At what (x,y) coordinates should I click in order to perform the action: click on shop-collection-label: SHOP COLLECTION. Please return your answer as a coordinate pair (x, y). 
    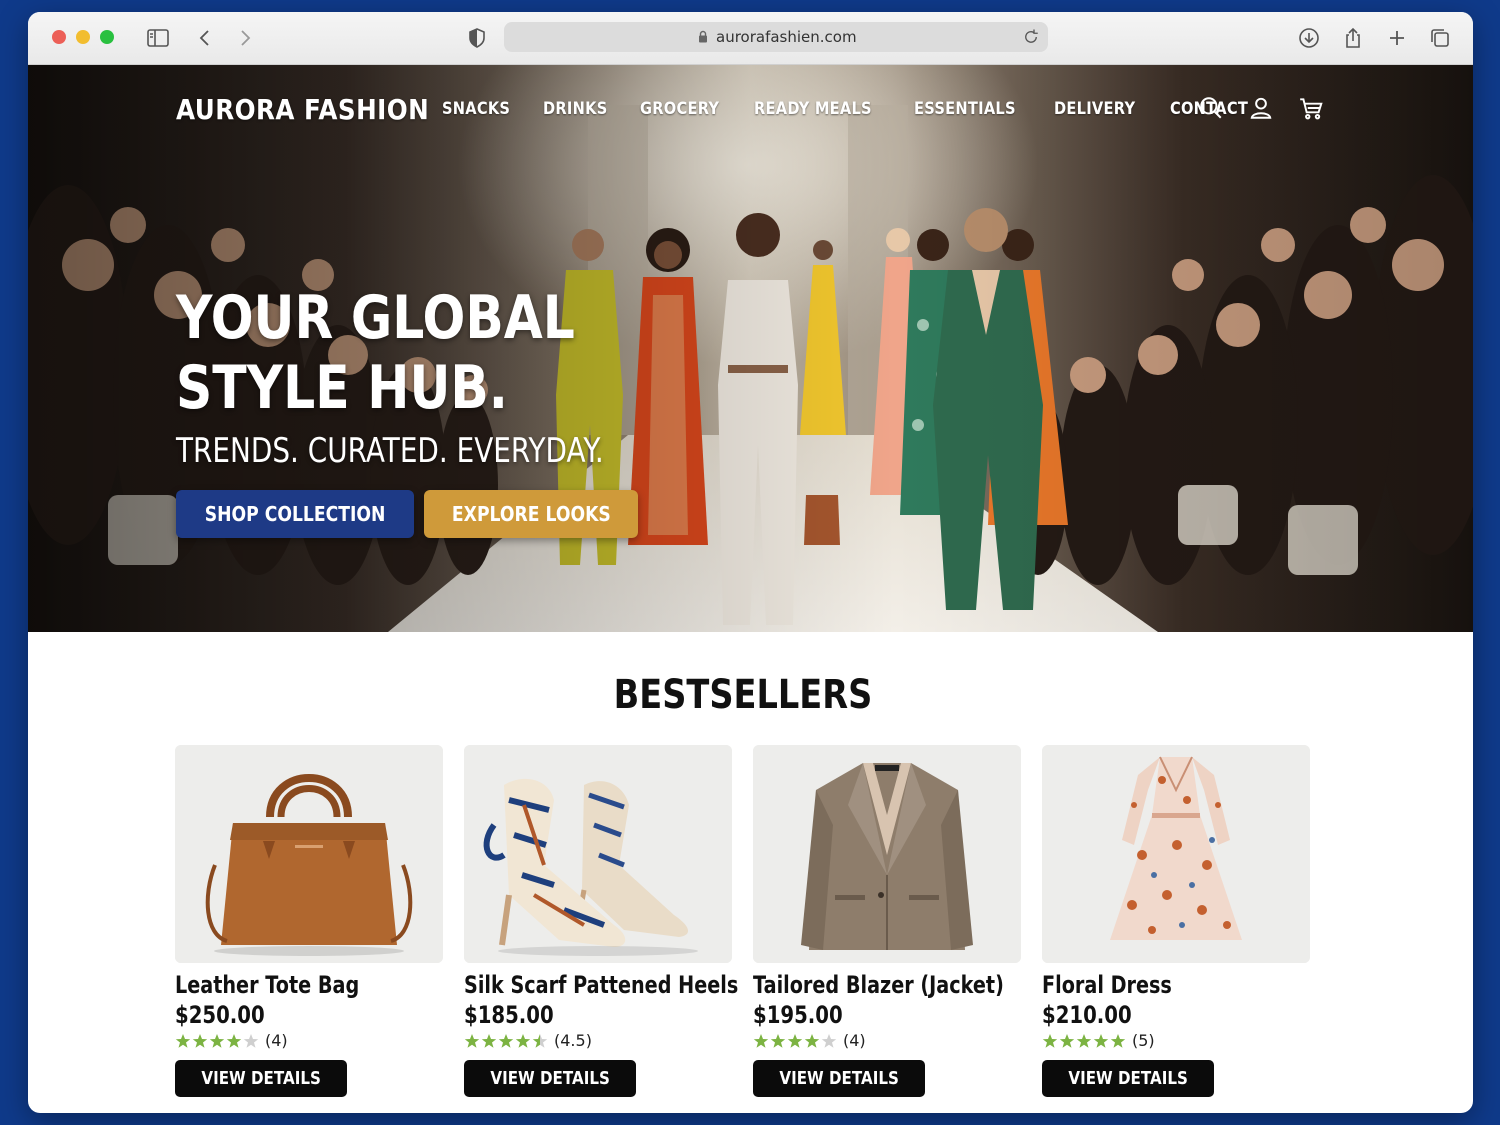
    Looking at the image, I should click on (295, 514).